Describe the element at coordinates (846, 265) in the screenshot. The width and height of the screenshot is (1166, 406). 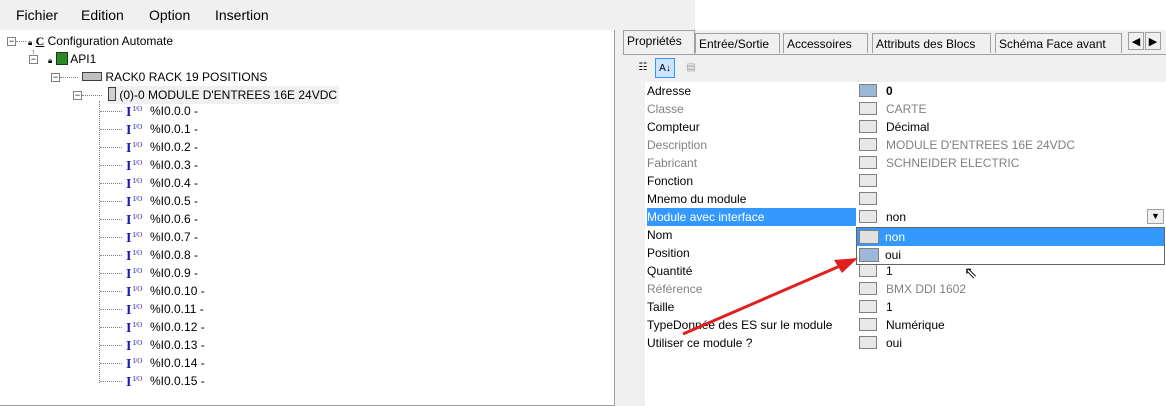
I see `arrow-head` at that location.